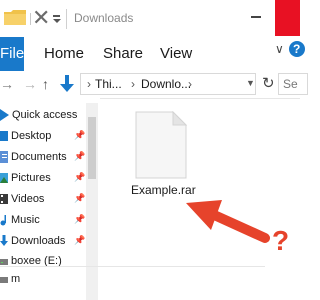 This screenshot has height=300, width=320. I want to click on annotation-arrow, so click(228, 221).